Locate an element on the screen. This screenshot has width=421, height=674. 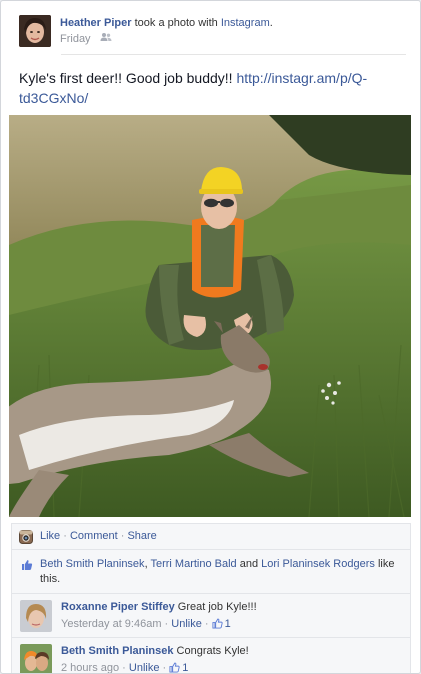
share-button: Share is located at coordinates (141, 536).